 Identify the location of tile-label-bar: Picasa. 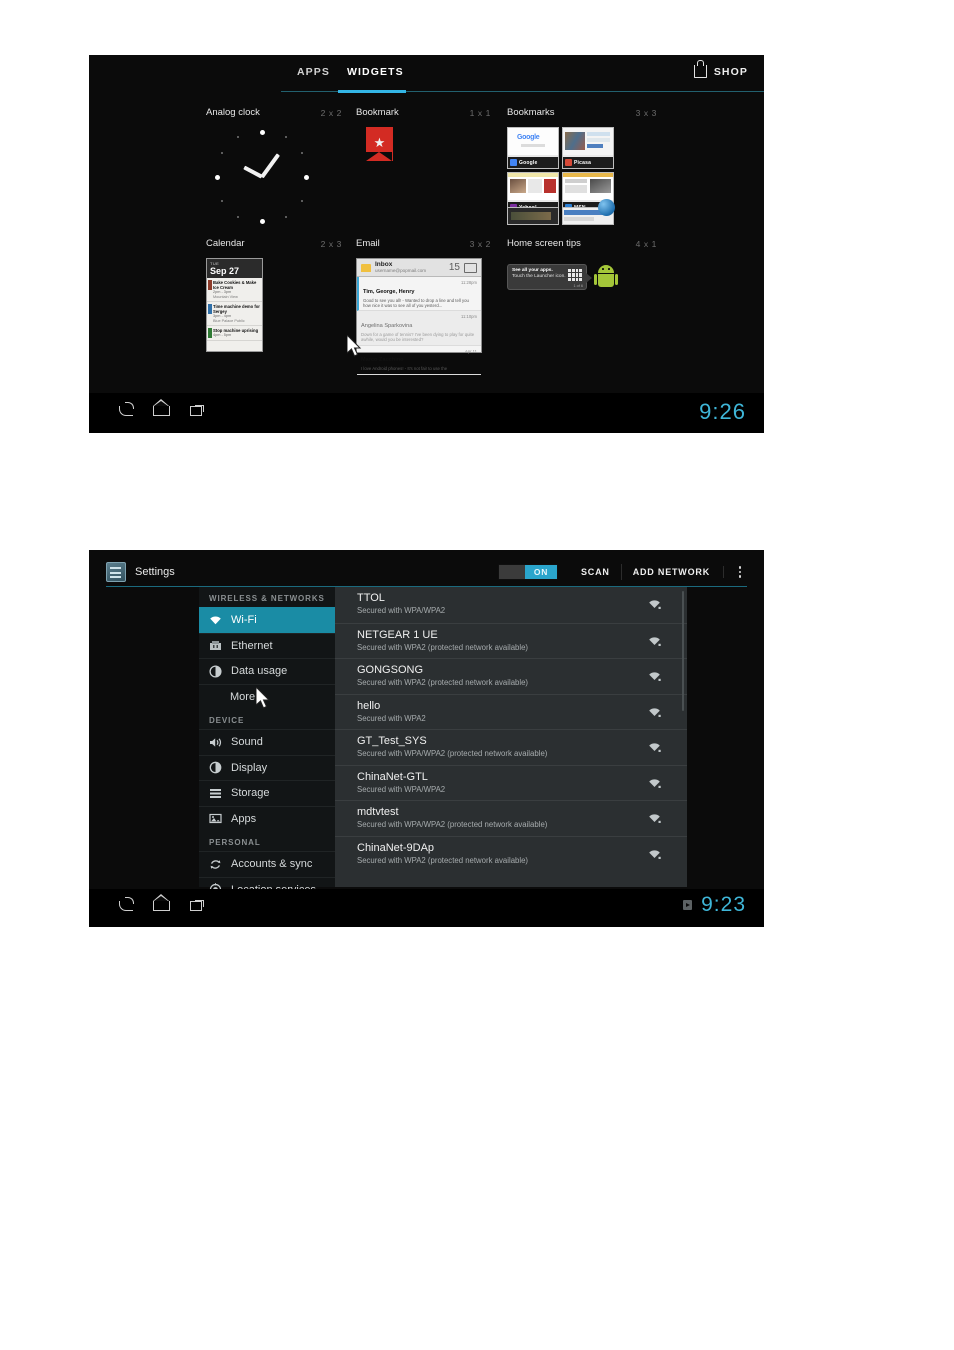
(588, 162).